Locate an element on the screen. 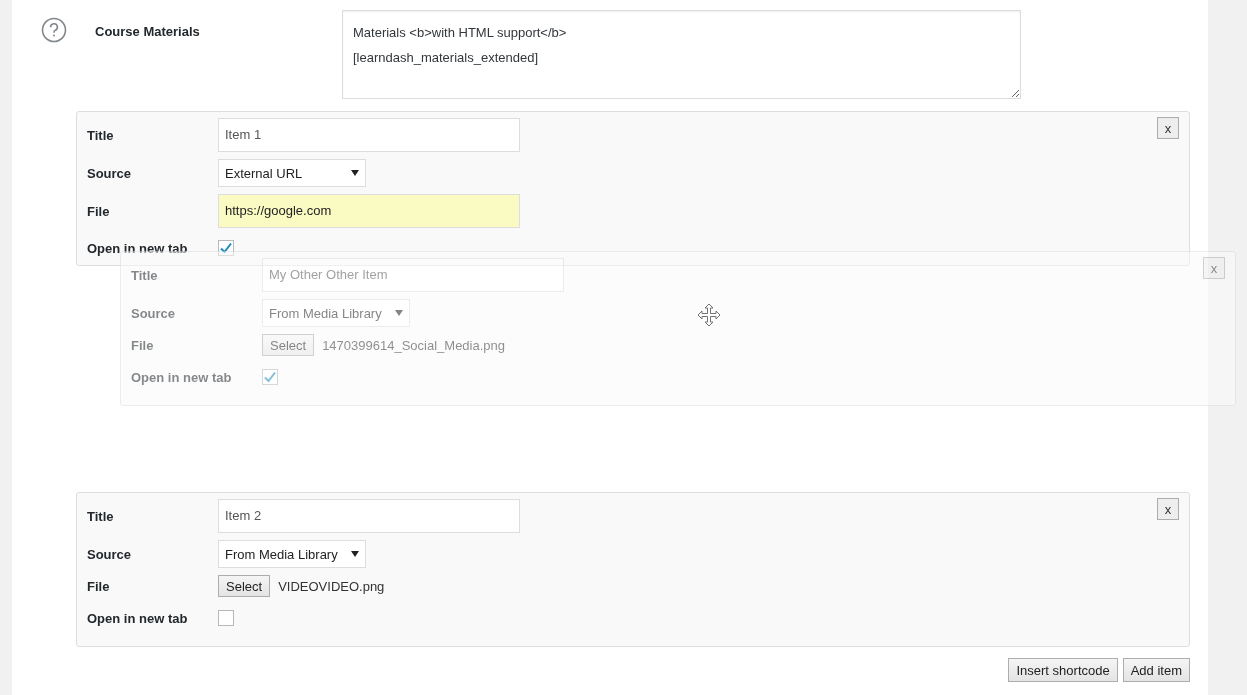 The width and height of the screenshot is (1247, 695). file-name: VIDEOVIDEO.png is located at coordinates (331, 586).